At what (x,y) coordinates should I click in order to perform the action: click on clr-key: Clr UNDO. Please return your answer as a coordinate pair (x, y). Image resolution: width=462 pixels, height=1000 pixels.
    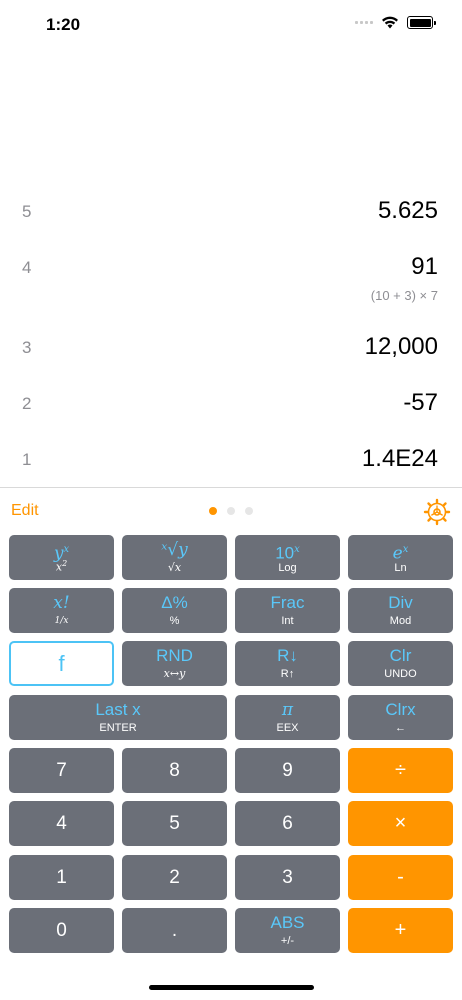
    Looking at the image, I should click on (400, 663).